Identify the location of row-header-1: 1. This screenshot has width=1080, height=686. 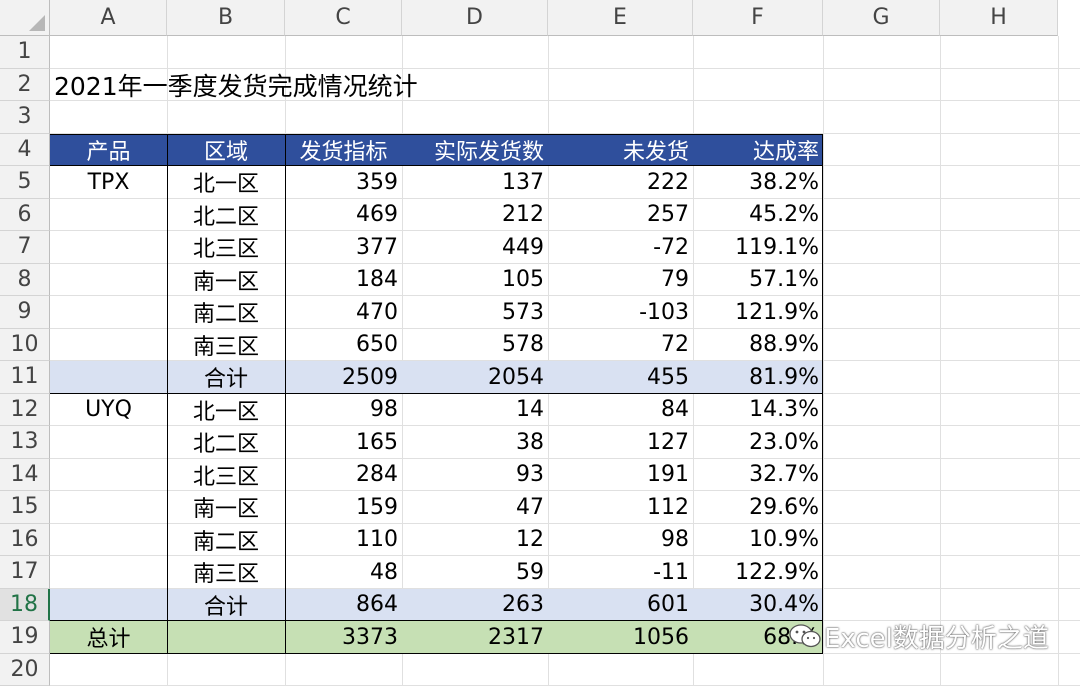
(25, 52).